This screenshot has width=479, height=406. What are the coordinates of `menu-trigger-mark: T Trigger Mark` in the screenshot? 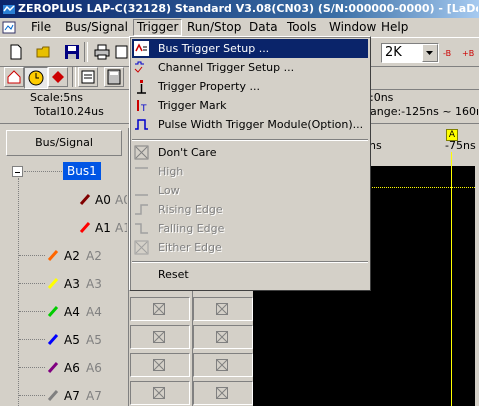 It's located at (250, 105).